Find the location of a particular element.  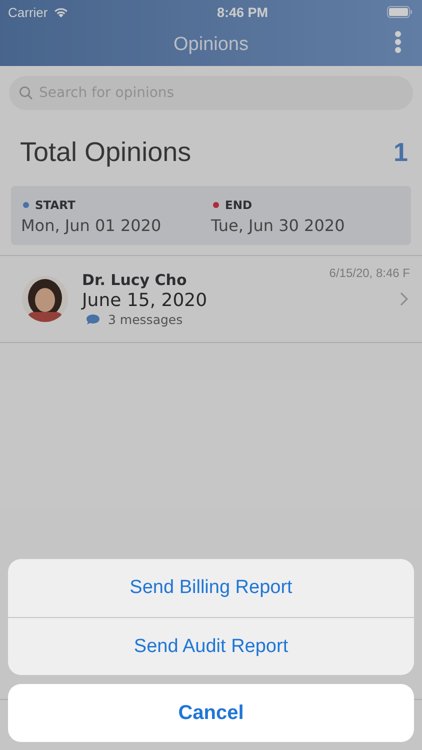

chat-bubble-icon is located at coordinates (93, 319).